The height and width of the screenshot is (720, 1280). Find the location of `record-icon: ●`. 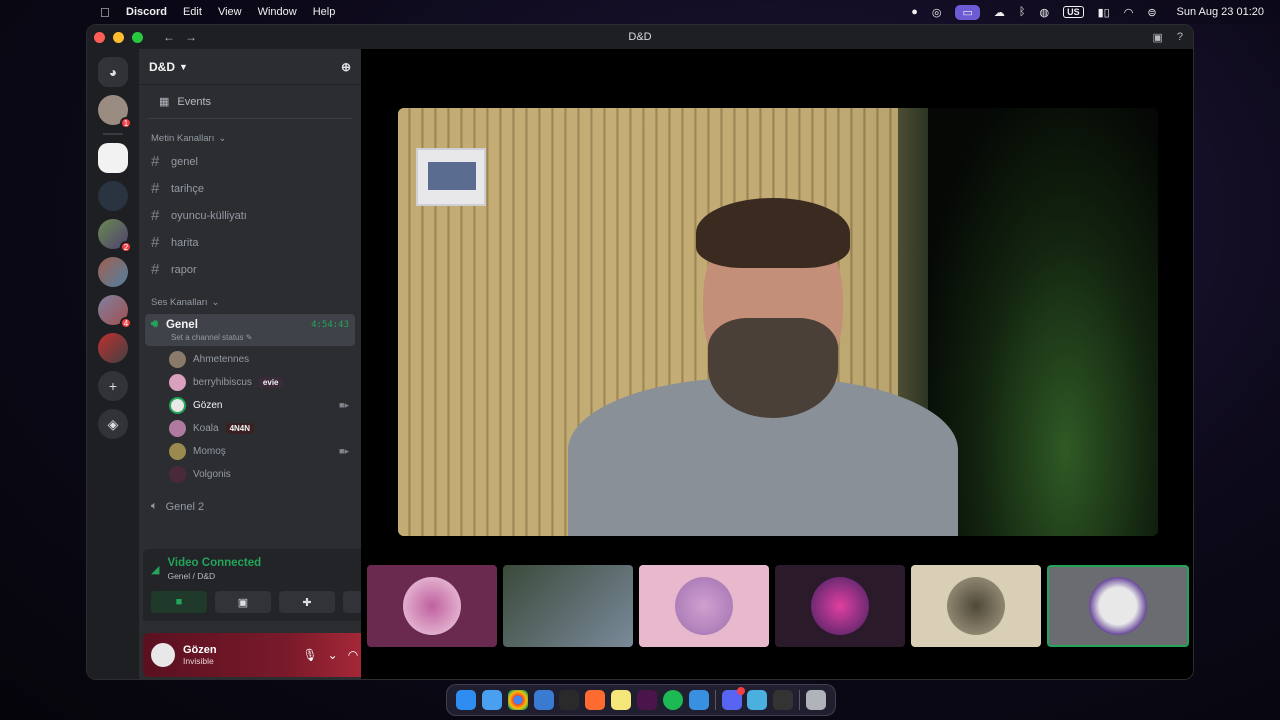

record-icon: ● is located at coordinates (914, 12).